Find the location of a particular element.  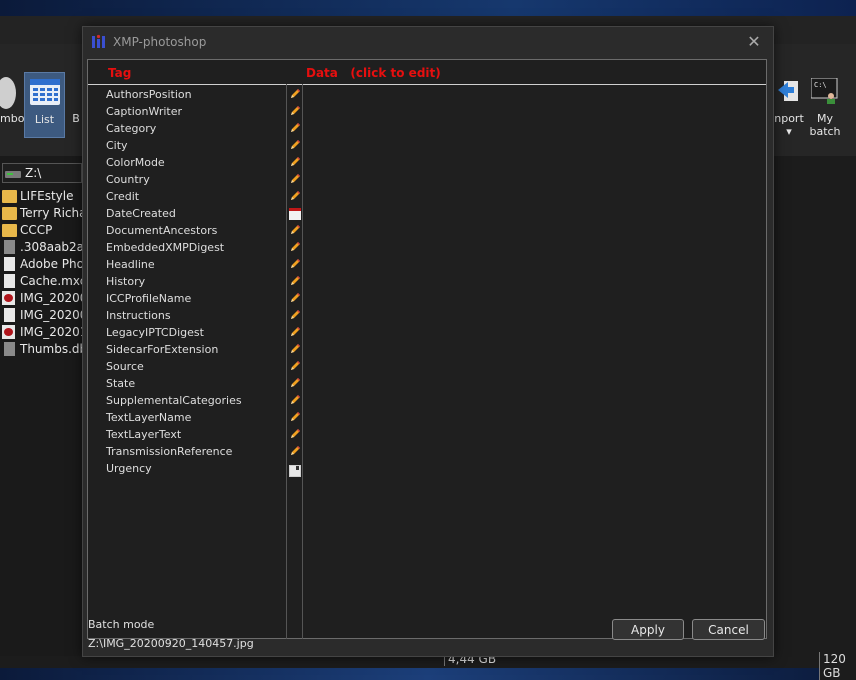

file-name: IMG_20200920_140457.jpg is located at coordinates (51, 298).